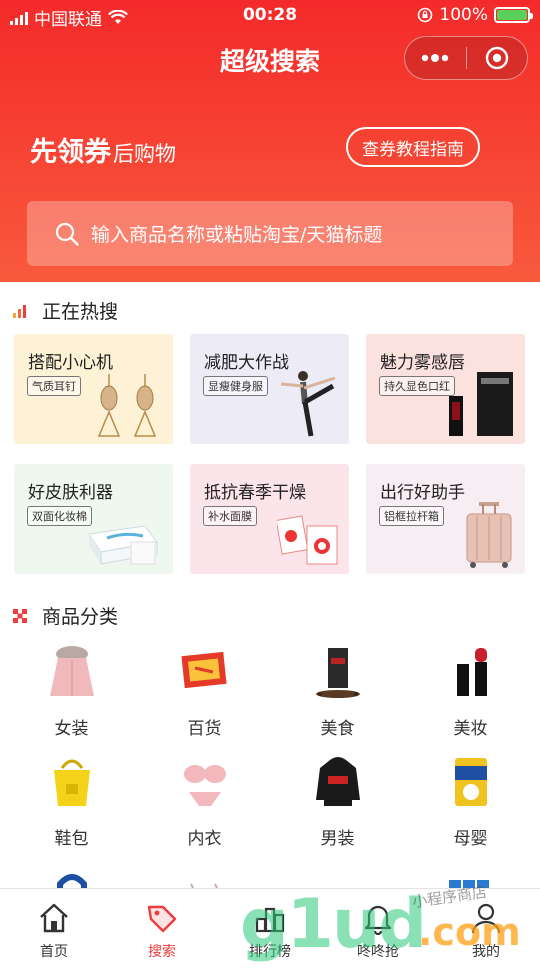 This screenshot has height=976, width=540. I want to click on rotation-lock-icon, so click(425, 15).